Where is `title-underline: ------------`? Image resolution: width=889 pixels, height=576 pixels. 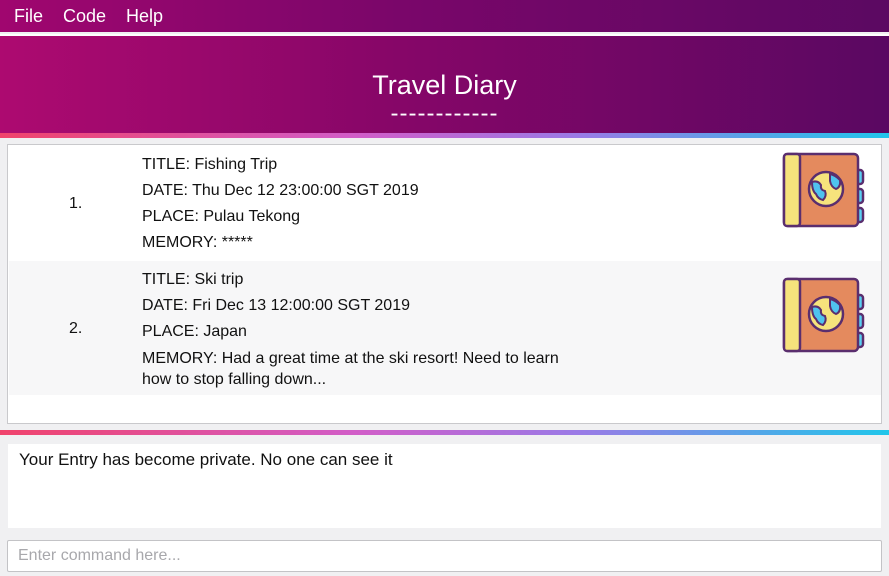
title-underline: ------------ is located at coordinates (444, 113).